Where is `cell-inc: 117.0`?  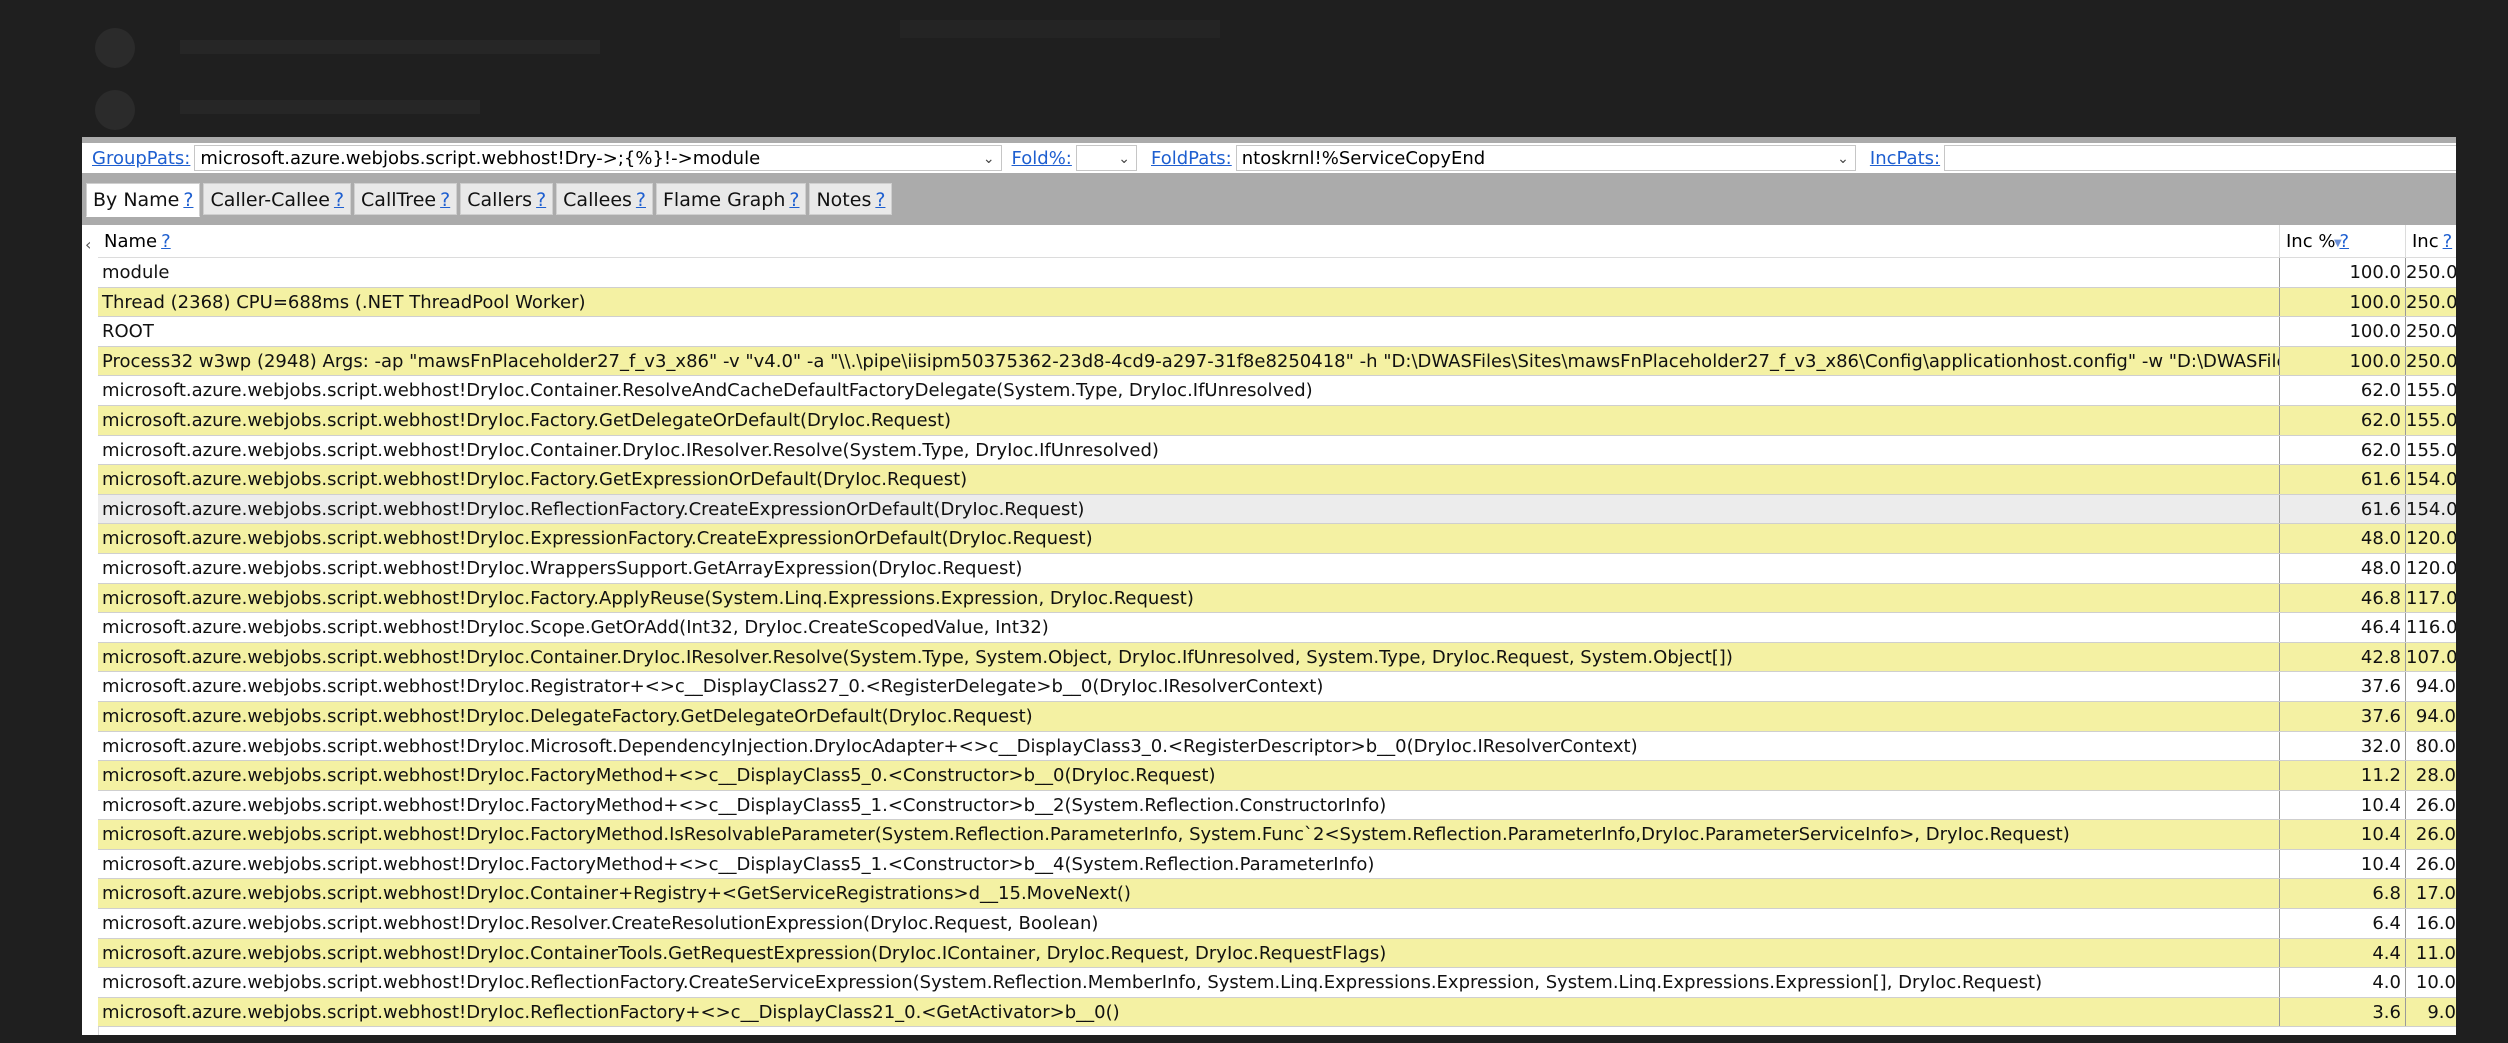 cell-inc: 117.0 is located at coordinates (2431, 598).